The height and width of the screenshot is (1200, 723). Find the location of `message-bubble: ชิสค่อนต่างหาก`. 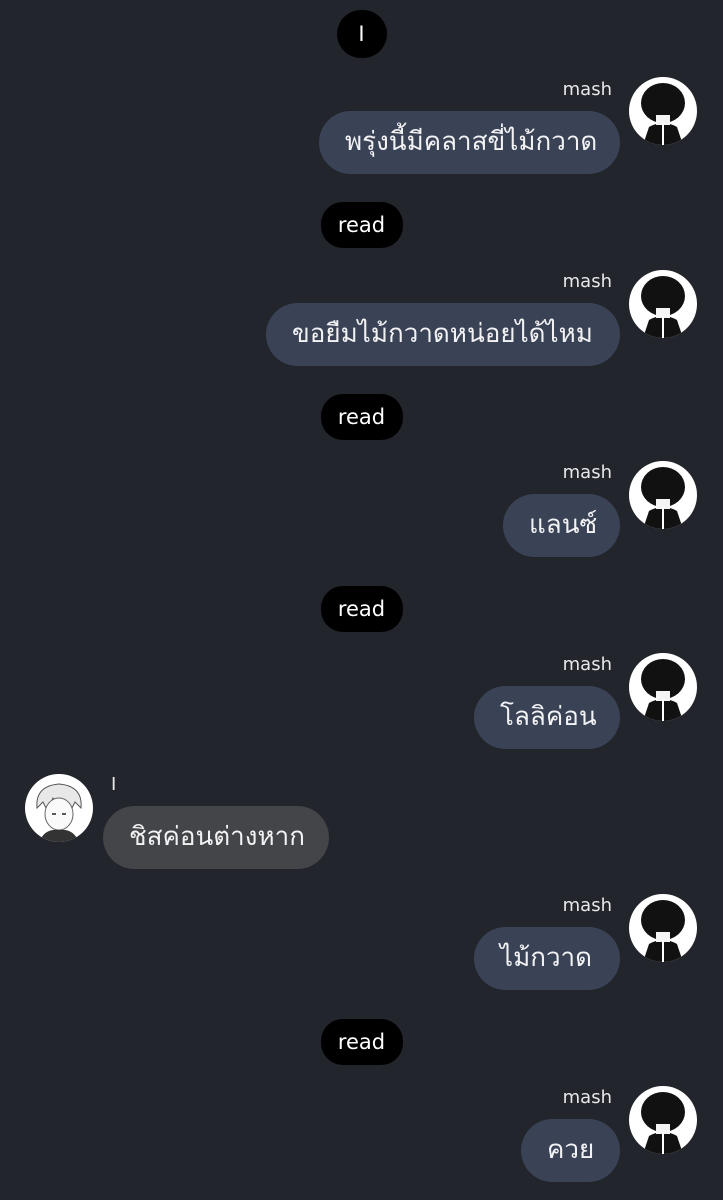

message-bubble: ชิสค่อนต่างหาก is located at coordinates (216, 837).